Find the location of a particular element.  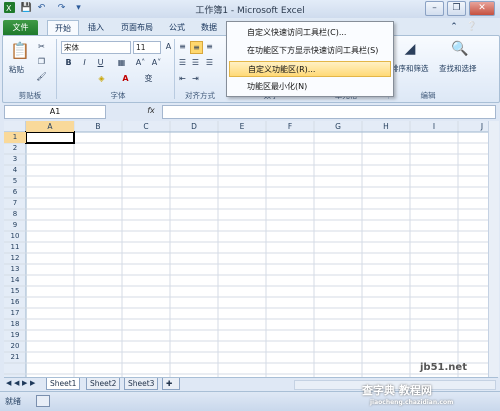

vertical-scrollbar is located at coordinates (493, 249).